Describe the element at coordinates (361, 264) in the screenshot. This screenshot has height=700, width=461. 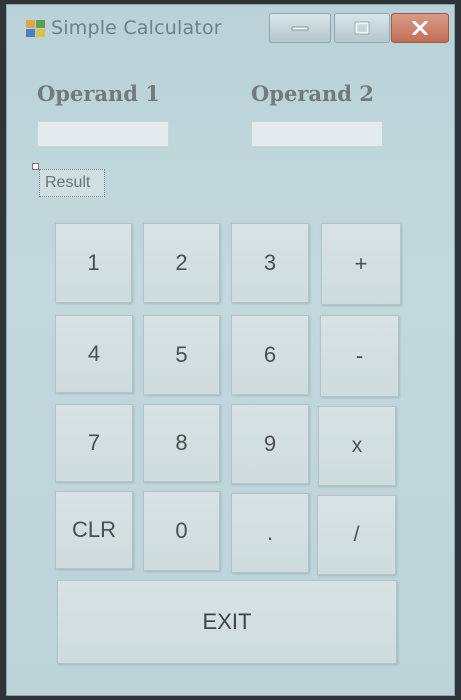
I see `key-plus: +` at that location.